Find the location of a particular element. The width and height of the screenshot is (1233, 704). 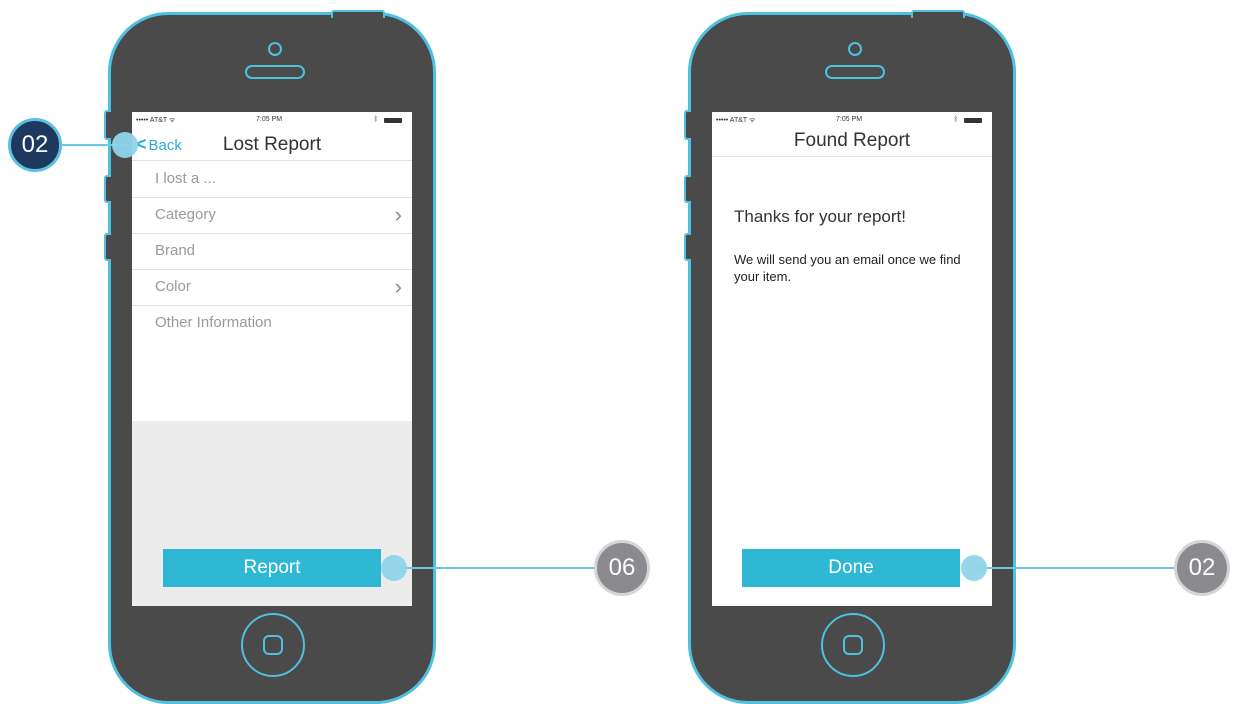

field-other-information: Other Information is located at coordinates (272, 356).